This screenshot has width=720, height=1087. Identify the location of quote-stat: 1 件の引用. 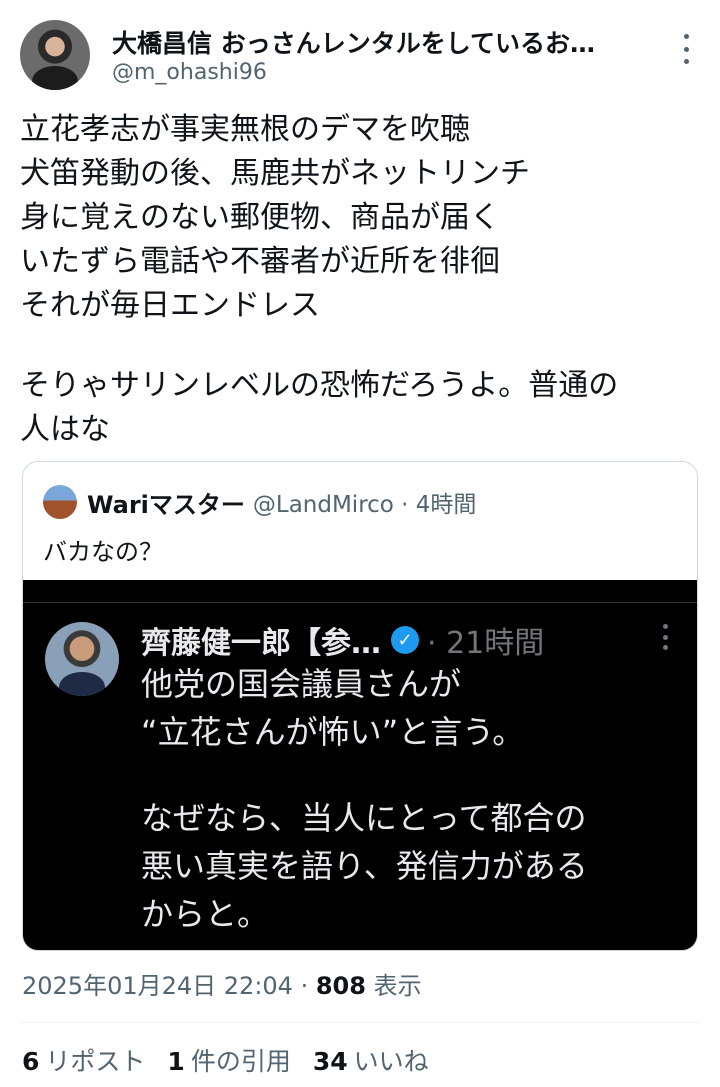
(228, 1060).